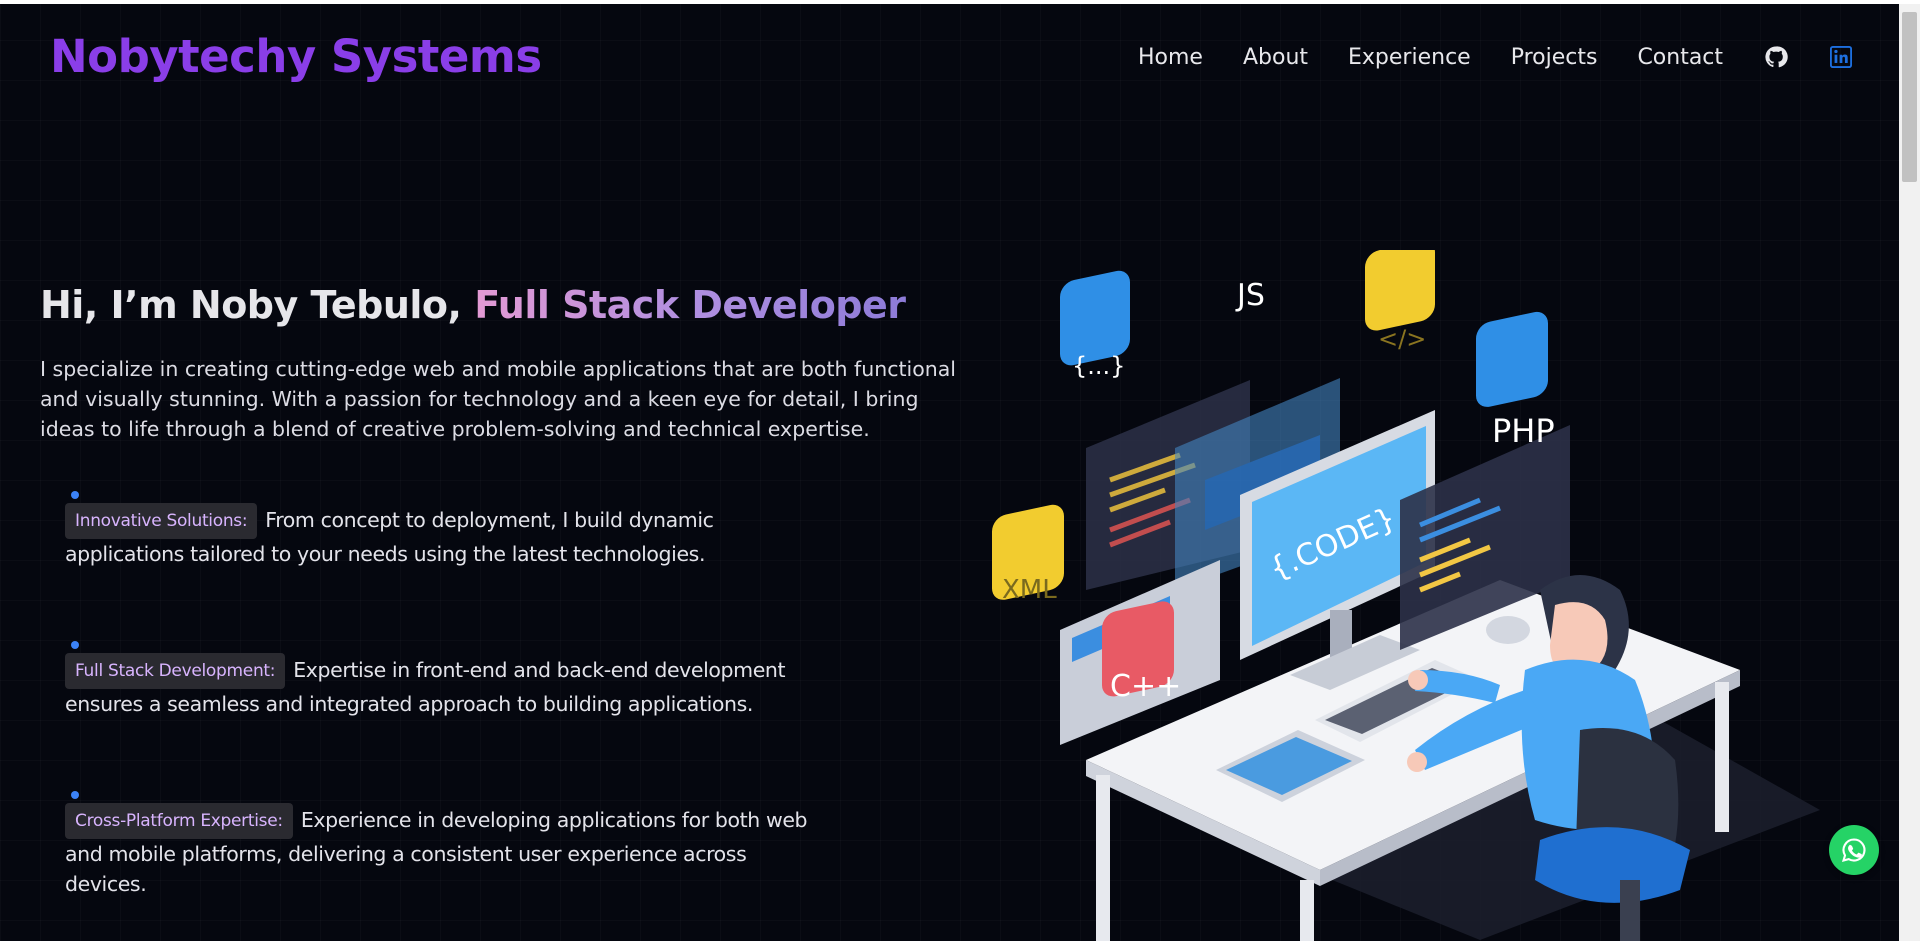 The image size is (1920, 941). I want to click on svg-text: XML, so click(1029, 590).